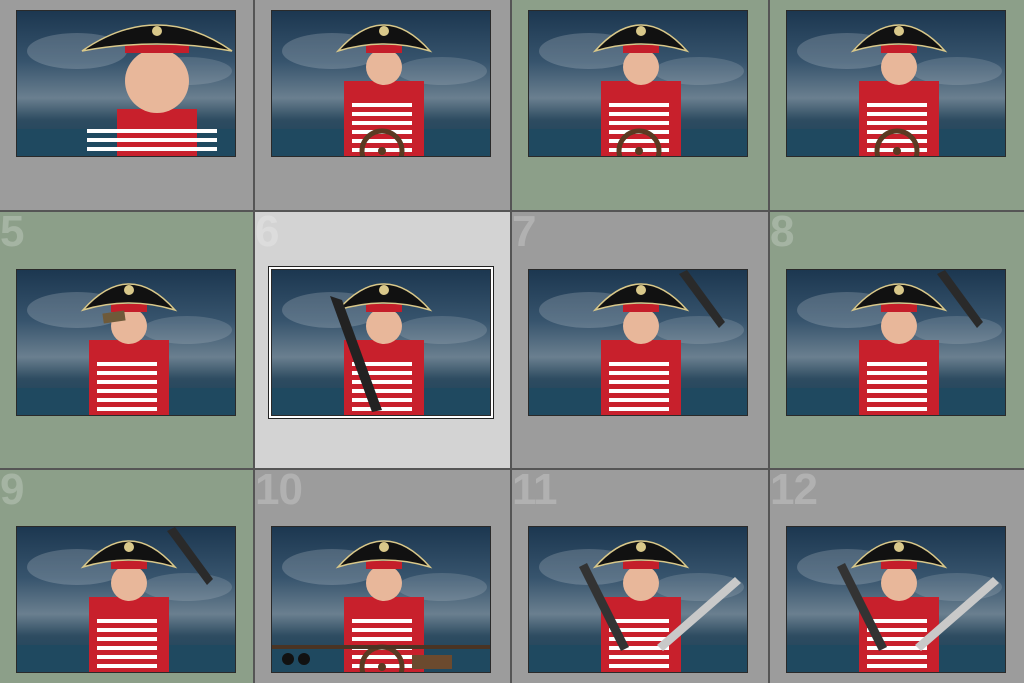  What do you see at coordinates (267, 234) in the screenshot?
I see `cell-index-number: 6` at bounding box center [267, 234].